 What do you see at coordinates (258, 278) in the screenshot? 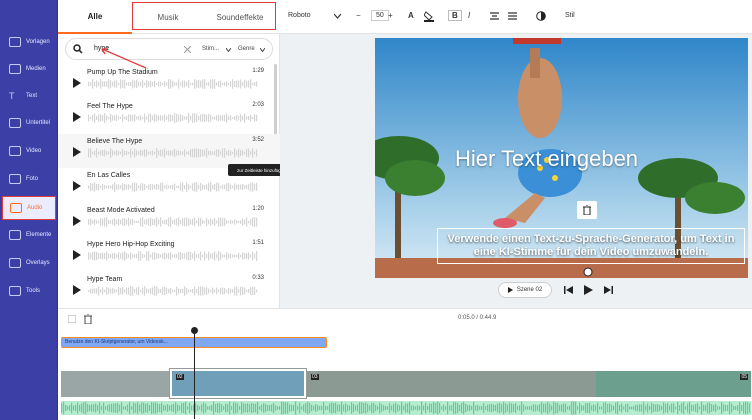
I see `track-duration: 0:33` at bounding box center [258, 278].